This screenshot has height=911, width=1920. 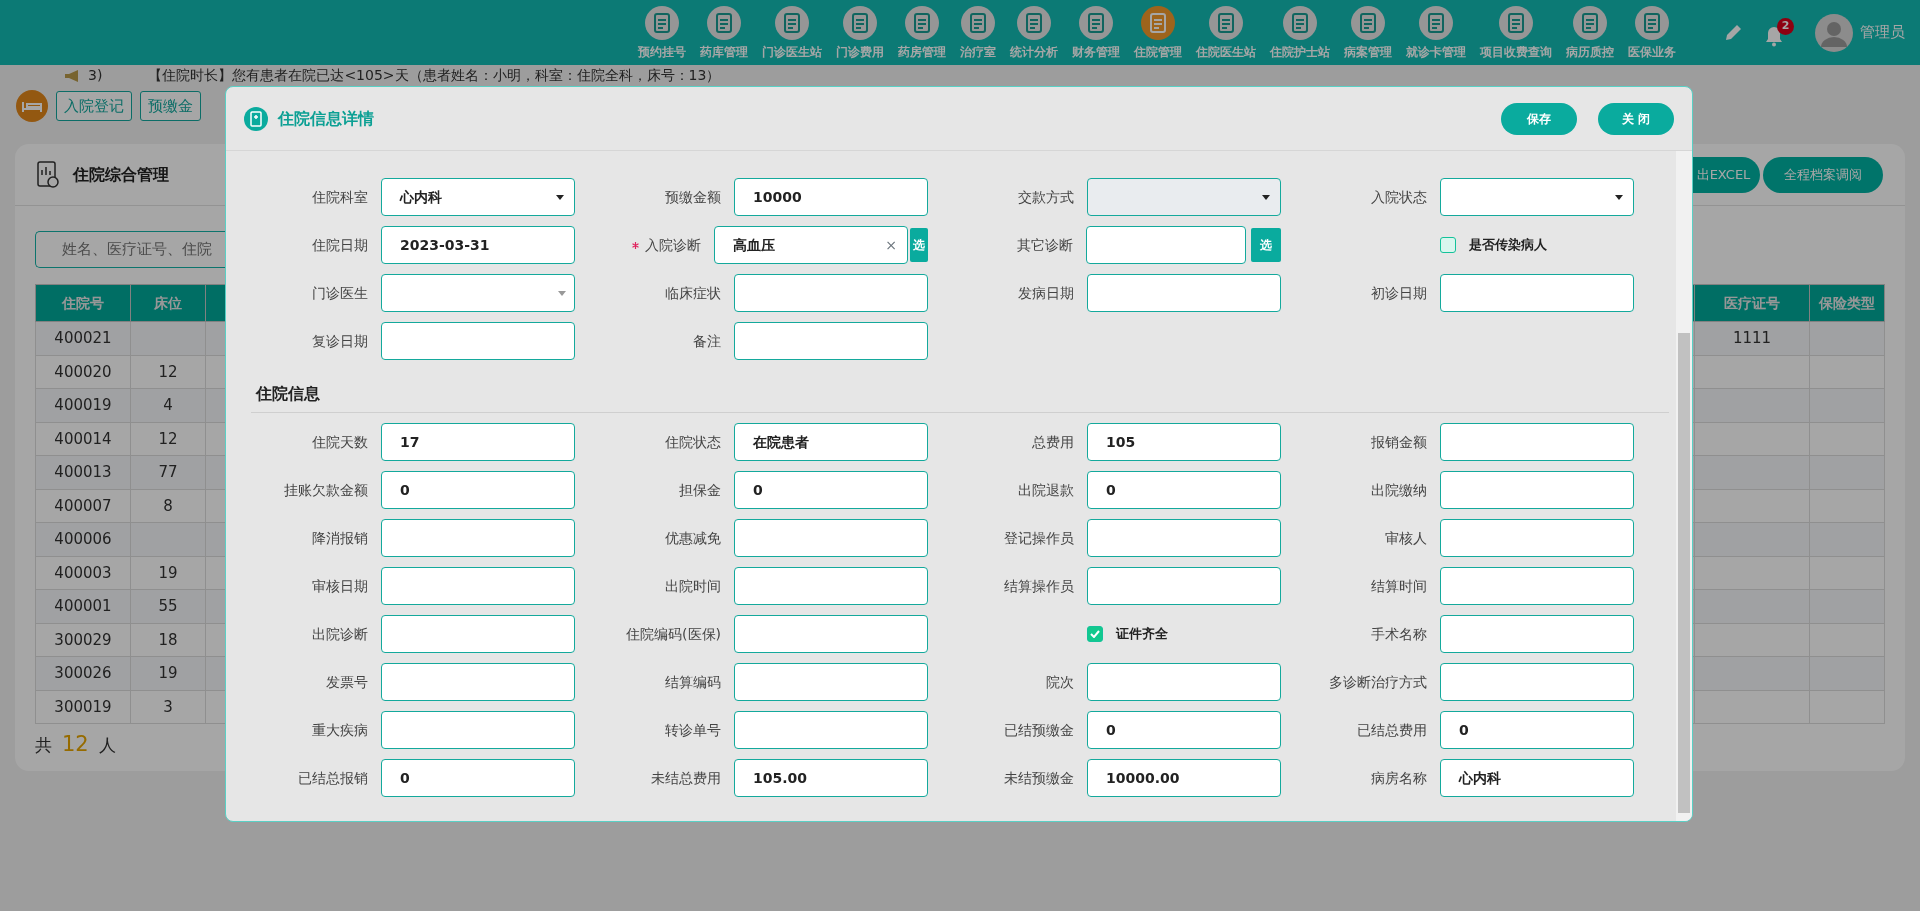 What do you see at coordinates (693, 442) in the screenshot?
I see `field-label: 住院状态` at bounding box center [693, 442].